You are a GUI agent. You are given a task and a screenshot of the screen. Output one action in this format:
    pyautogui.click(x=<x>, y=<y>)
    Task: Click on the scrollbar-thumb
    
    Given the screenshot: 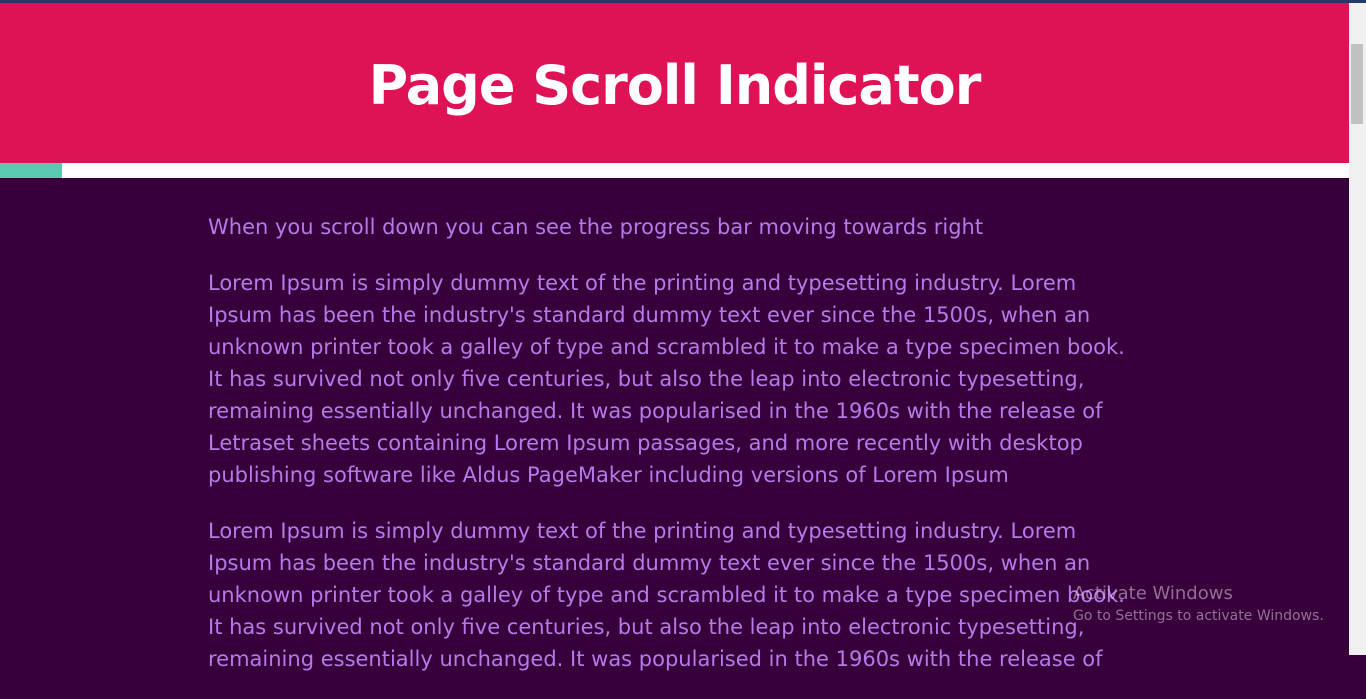 What is the action you would take?
    pyautogui.click(x=1357, y=84)
    